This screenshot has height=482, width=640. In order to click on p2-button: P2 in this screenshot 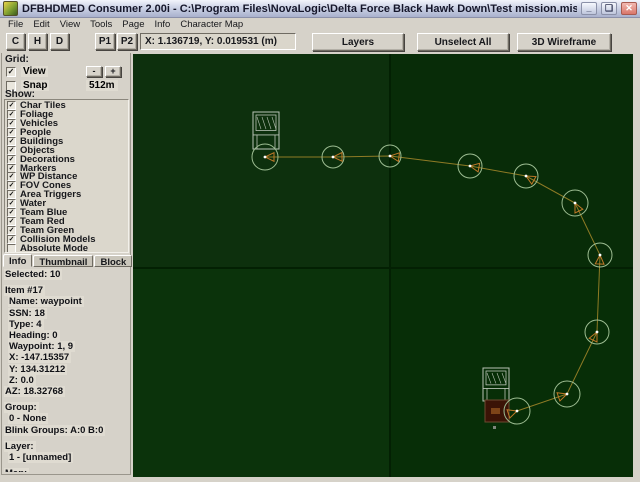, I will do `click(127, 41)`.